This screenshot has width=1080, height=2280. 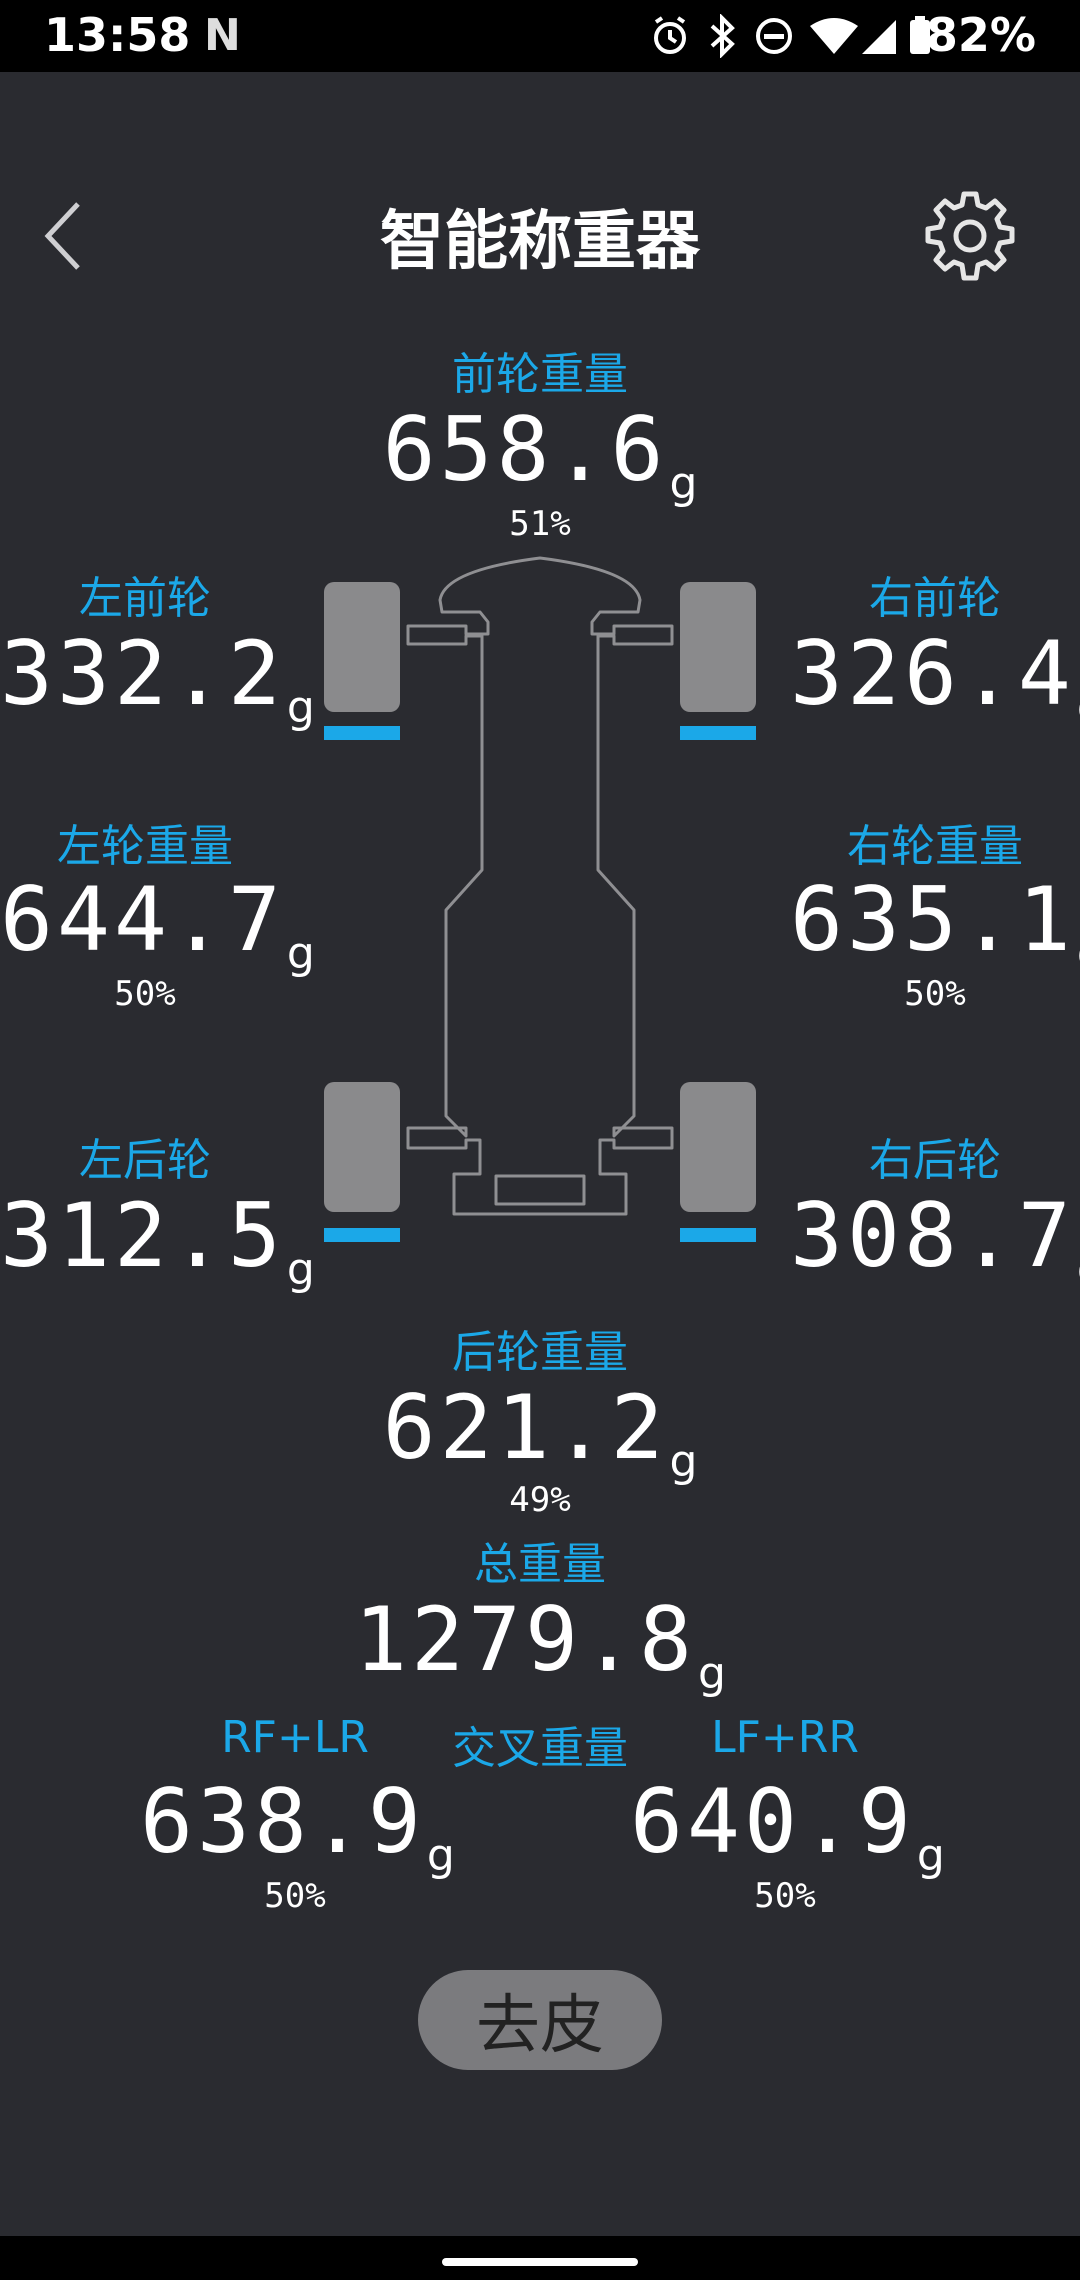 I want to click on alarm-icon, so click(x=670, y=35).